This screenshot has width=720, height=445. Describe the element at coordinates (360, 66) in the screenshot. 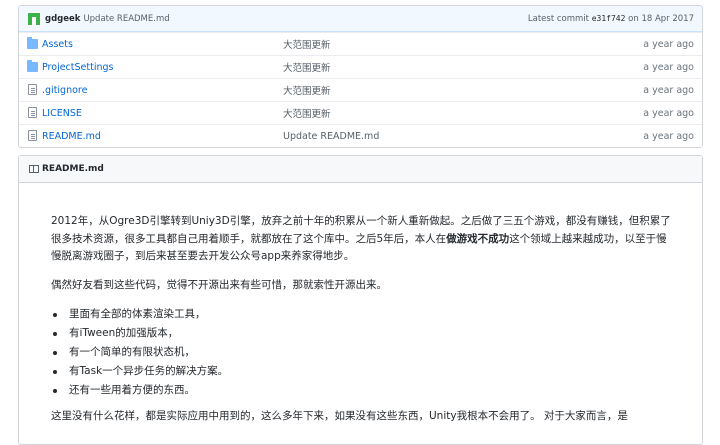

I see `file-row: ProjectSettings 大范围更新 a year ago` at that location.